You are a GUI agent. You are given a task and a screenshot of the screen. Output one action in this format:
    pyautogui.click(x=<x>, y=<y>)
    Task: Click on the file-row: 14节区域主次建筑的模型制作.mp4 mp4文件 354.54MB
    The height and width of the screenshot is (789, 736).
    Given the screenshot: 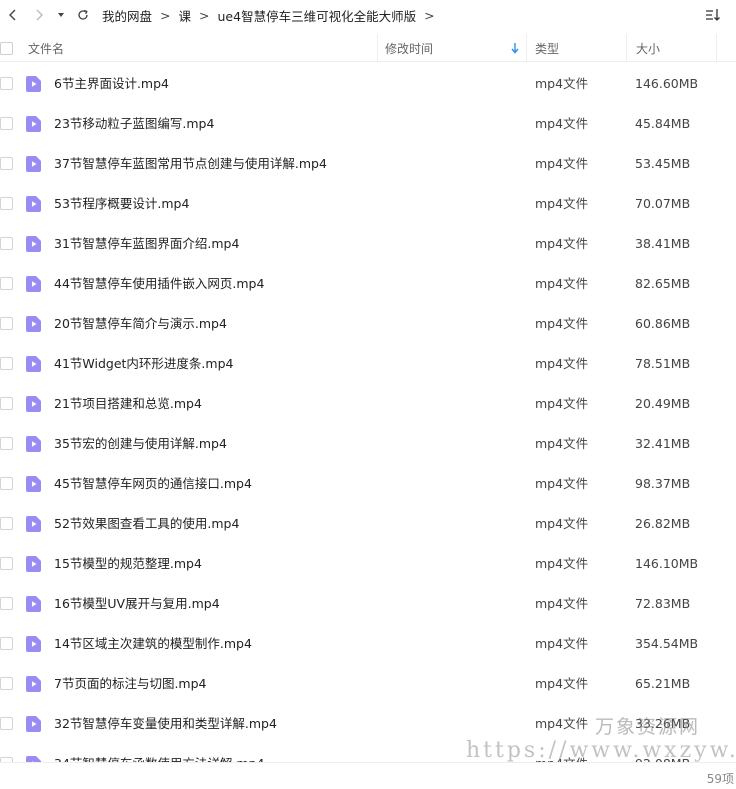 What is the action you would take?
    pyautogui.click(x=368, y=644)
    